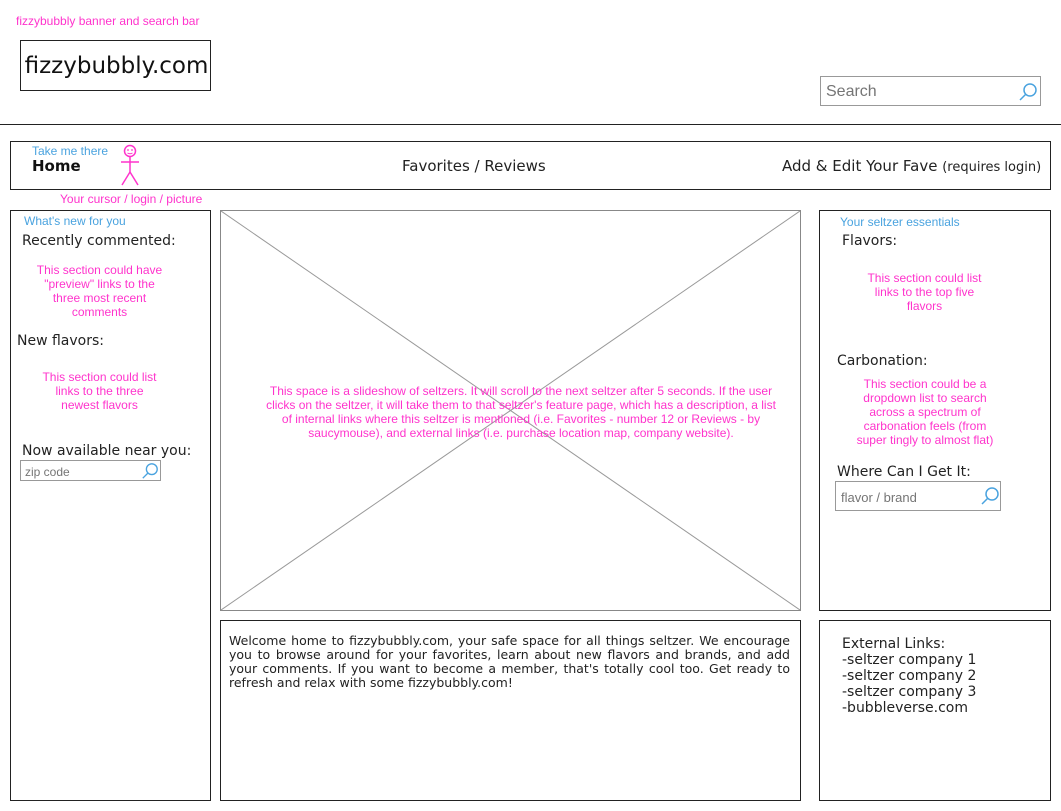  What do you see at coordinates (909, 660) in the screenshot?
I see `external-link: -seltzer company 1` at bounding box center [909, 660].